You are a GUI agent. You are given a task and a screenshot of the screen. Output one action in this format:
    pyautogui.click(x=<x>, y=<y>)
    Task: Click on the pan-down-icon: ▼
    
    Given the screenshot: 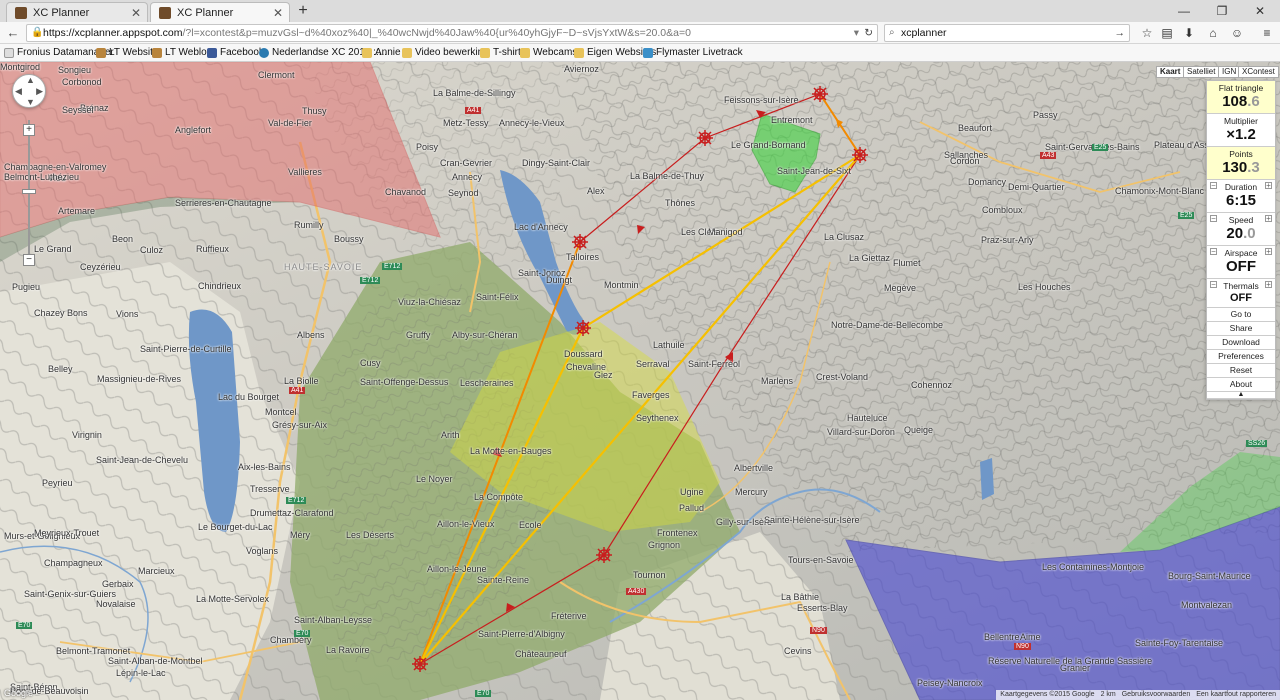 What is the action you would take?
    pyautogui.click(x=30, y=102)
    